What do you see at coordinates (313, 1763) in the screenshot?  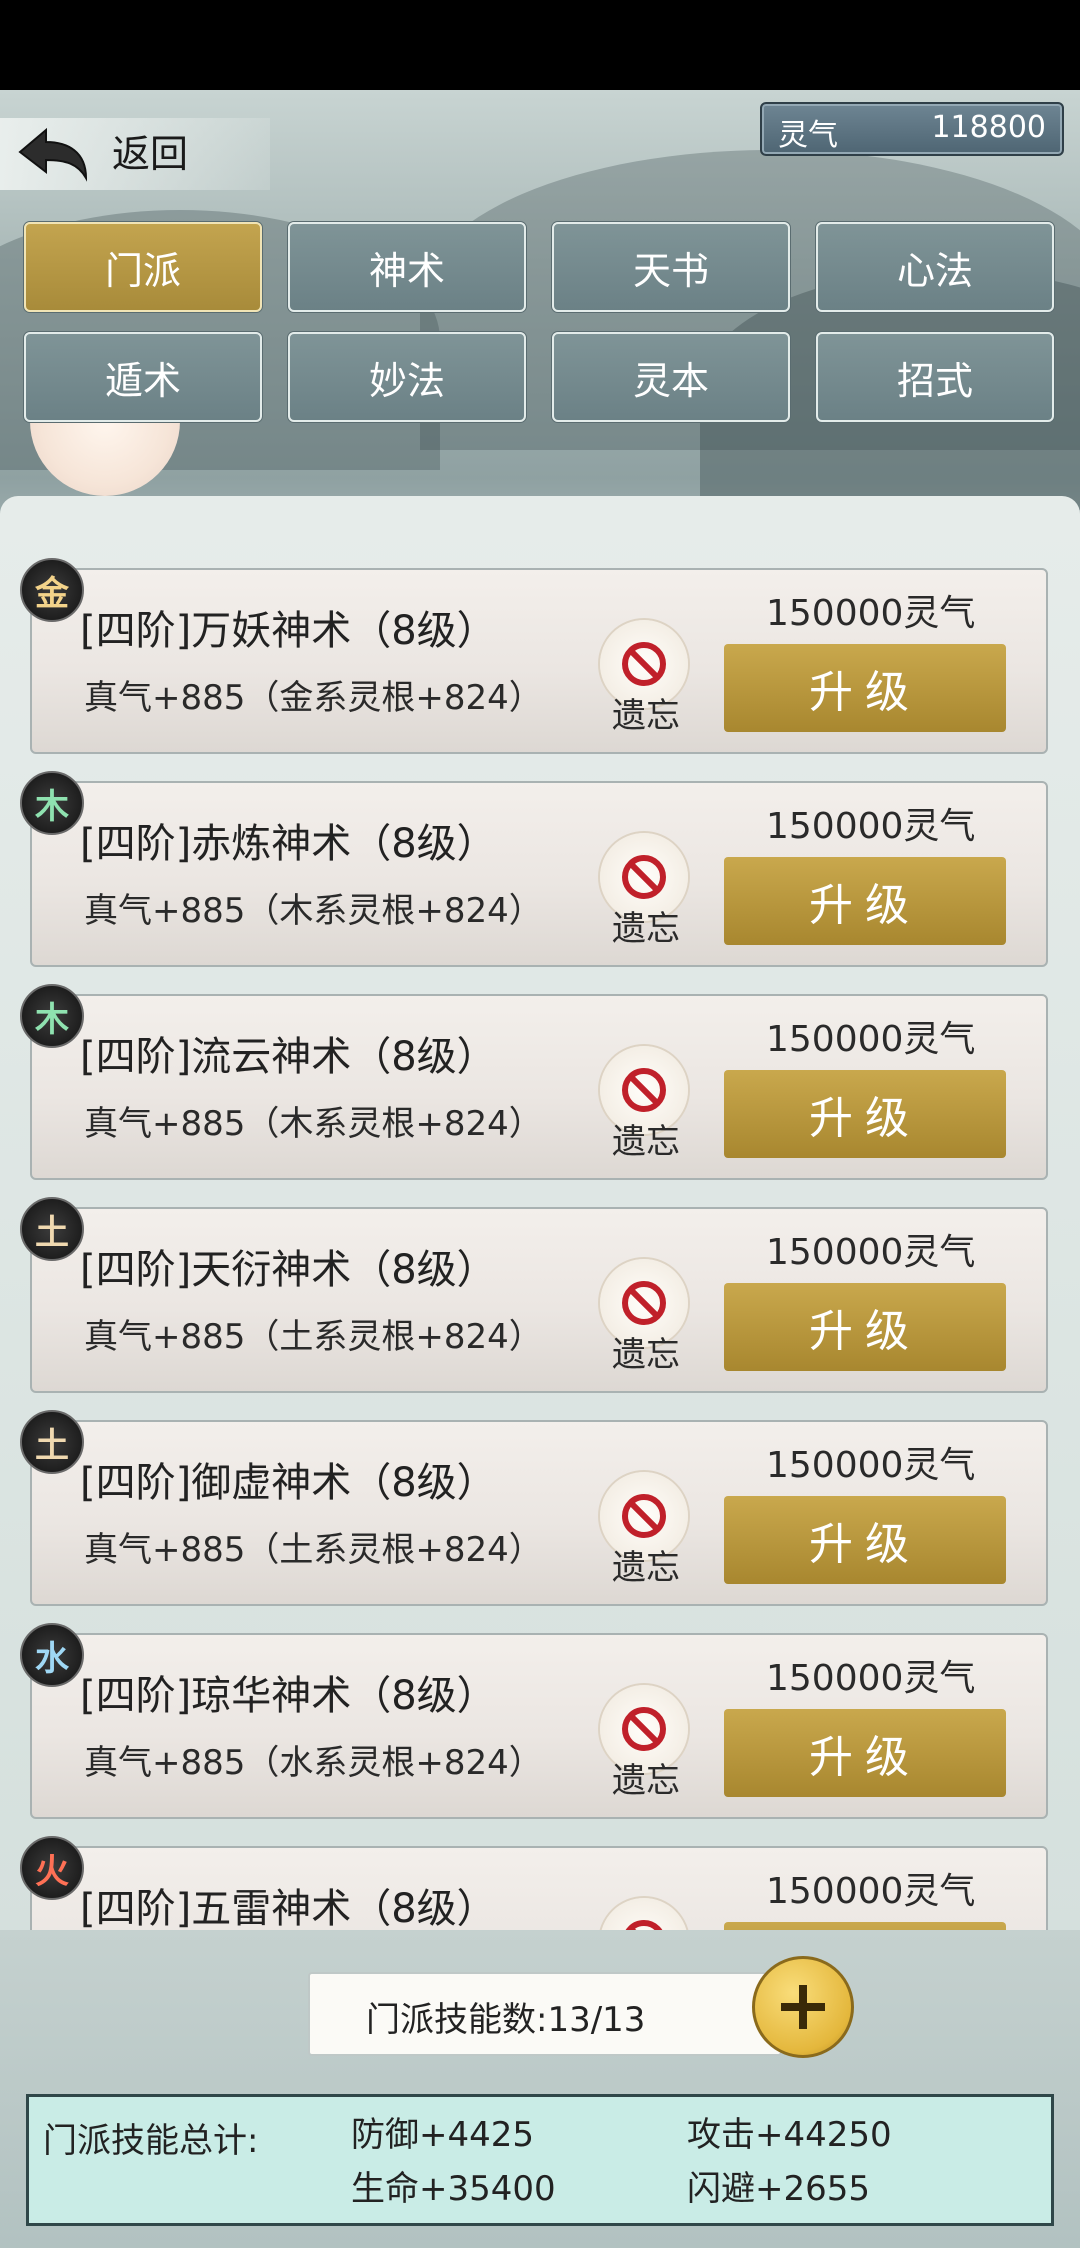 I see `skill-desc: 真气+885（水系灵根+824）` at bounding box center [313, 1763].